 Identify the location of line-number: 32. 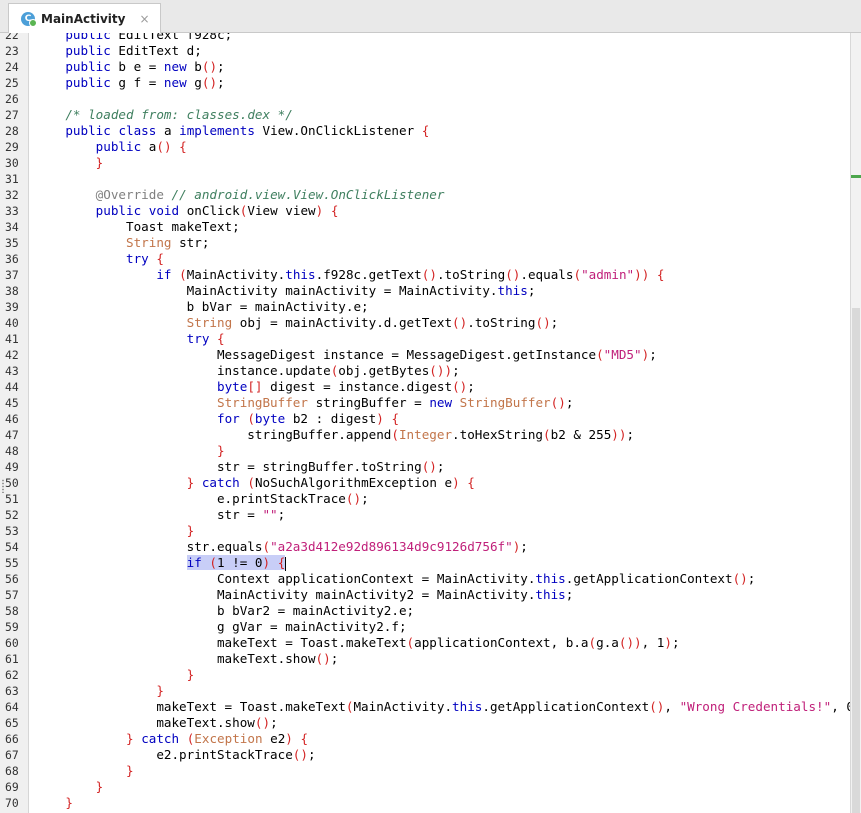
(12, 195).